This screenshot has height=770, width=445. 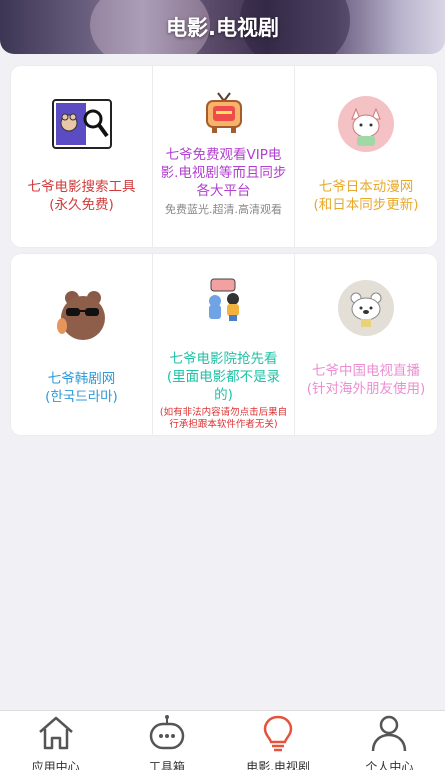 I want to click on robot-icon, so click(x=167, y=735).